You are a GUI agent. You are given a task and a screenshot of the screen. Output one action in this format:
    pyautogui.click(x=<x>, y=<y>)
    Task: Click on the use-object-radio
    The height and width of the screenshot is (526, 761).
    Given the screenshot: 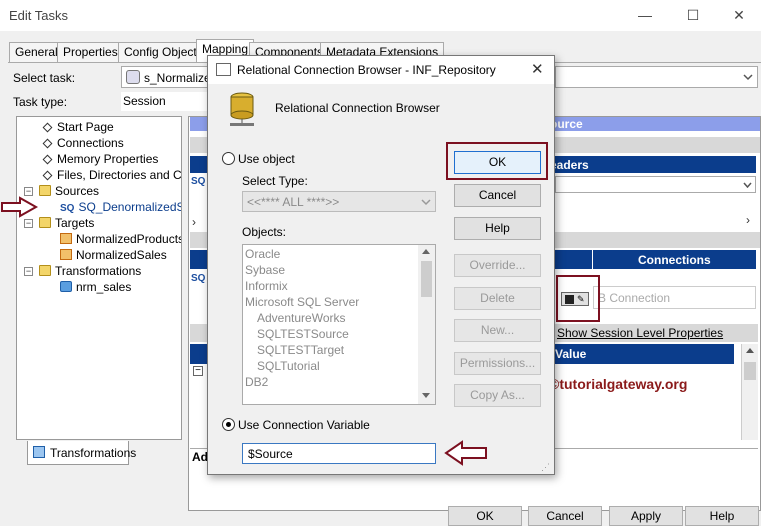 What is the action you would take?
    pyautogui.click(x=228, y=158)
    